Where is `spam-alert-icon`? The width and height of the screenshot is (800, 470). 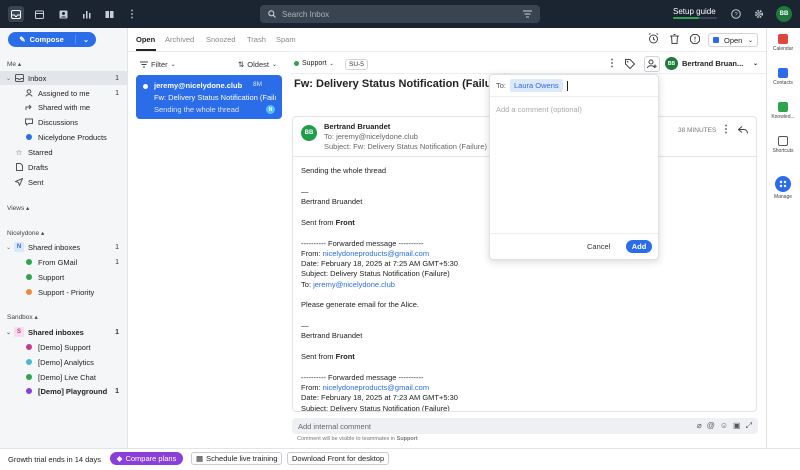 spam-alert-icon is located at coordinates (695, 39).